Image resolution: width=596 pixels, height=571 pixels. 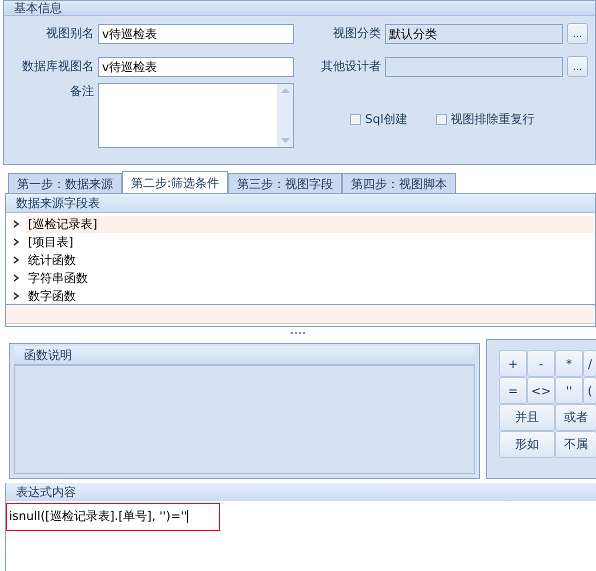 What do you see at coordinates (52, 296) in the screenshot?
I see `tree-item: 数字函数` at bounding box center [52, 296].